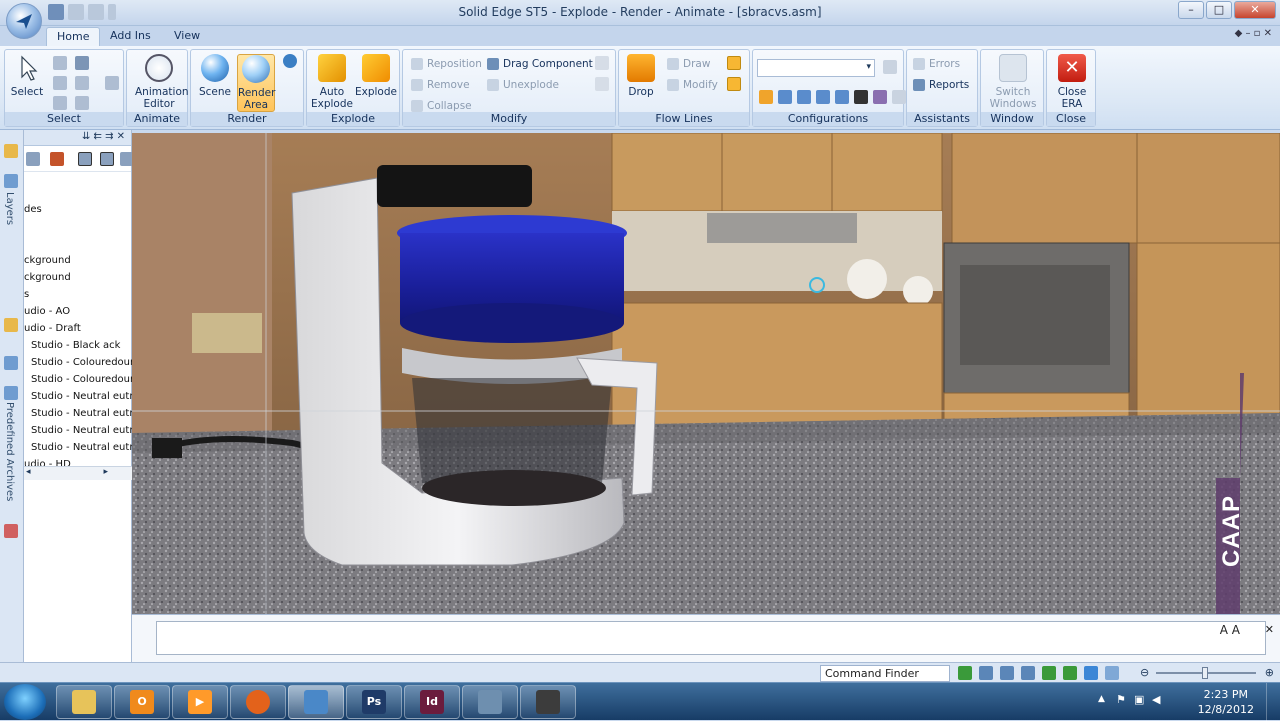  Describe the element at coordinates (880, 97) in the screenshot. I see `config-tool-icon` at that location.